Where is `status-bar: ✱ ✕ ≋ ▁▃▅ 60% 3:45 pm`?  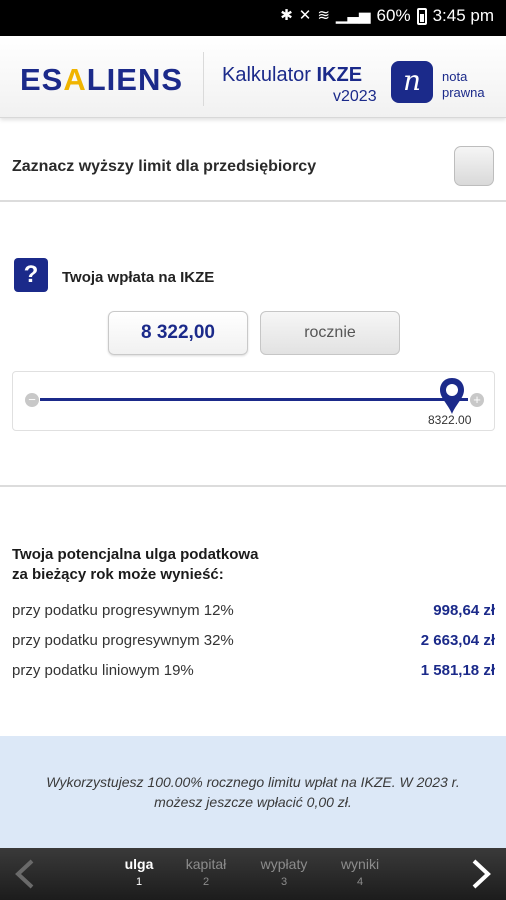
status-bar: ✱ ✕ ≋ ▁▃▅ 60% 3:45 pm is located at coordinates (253, 18).